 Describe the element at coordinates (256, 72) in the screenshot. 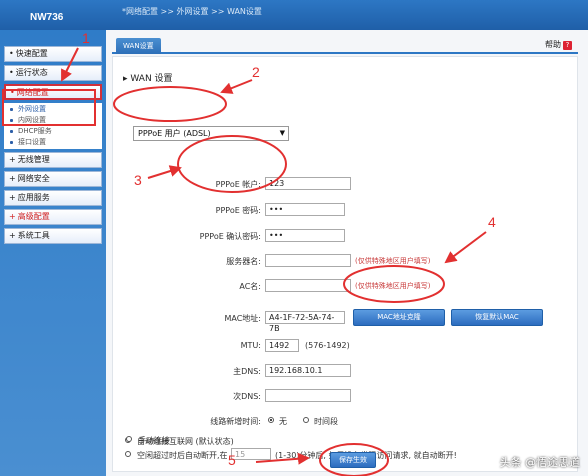

I see `annotation-number-2: 2` at that location.